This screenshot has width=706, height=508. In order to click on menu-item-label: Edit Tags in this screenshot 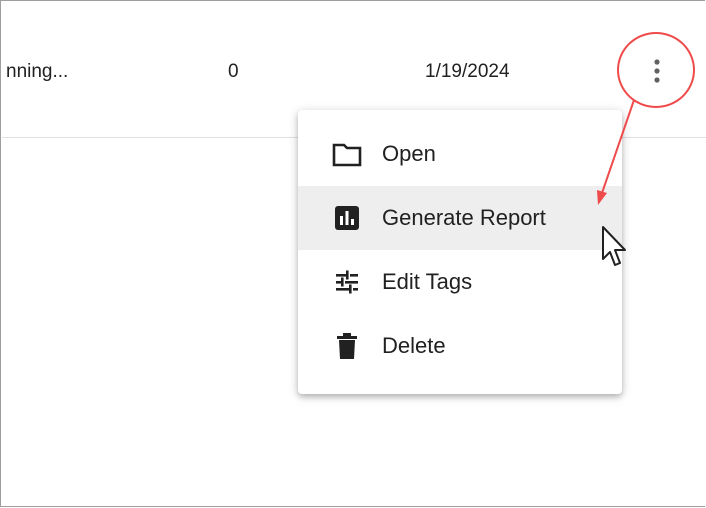, I will do `click(427, 281)`.